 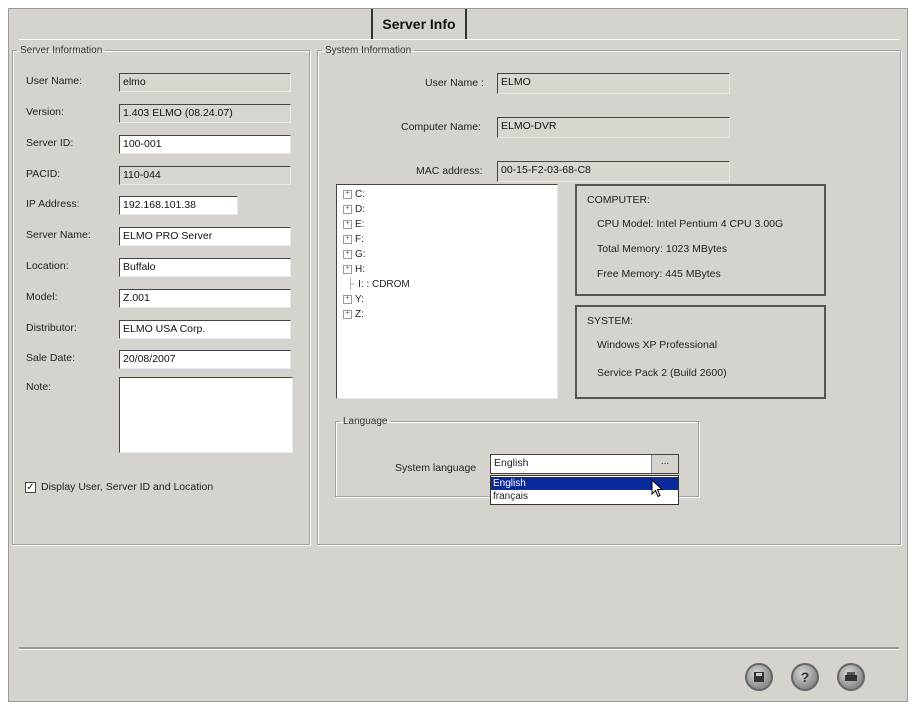 I want to click on tree-node: + G:, so click(x=354, y=254).